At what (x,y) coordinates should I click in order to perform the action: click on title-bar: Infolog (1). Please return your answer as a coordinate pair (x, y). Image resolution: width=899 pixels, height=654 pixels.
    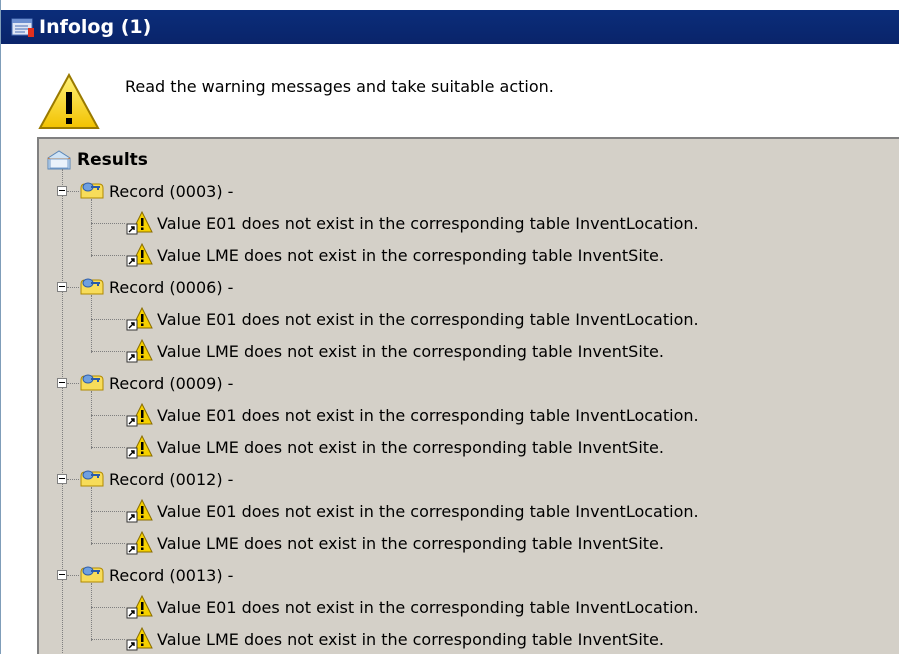
    Looking at the image, I should click on (450, 27).